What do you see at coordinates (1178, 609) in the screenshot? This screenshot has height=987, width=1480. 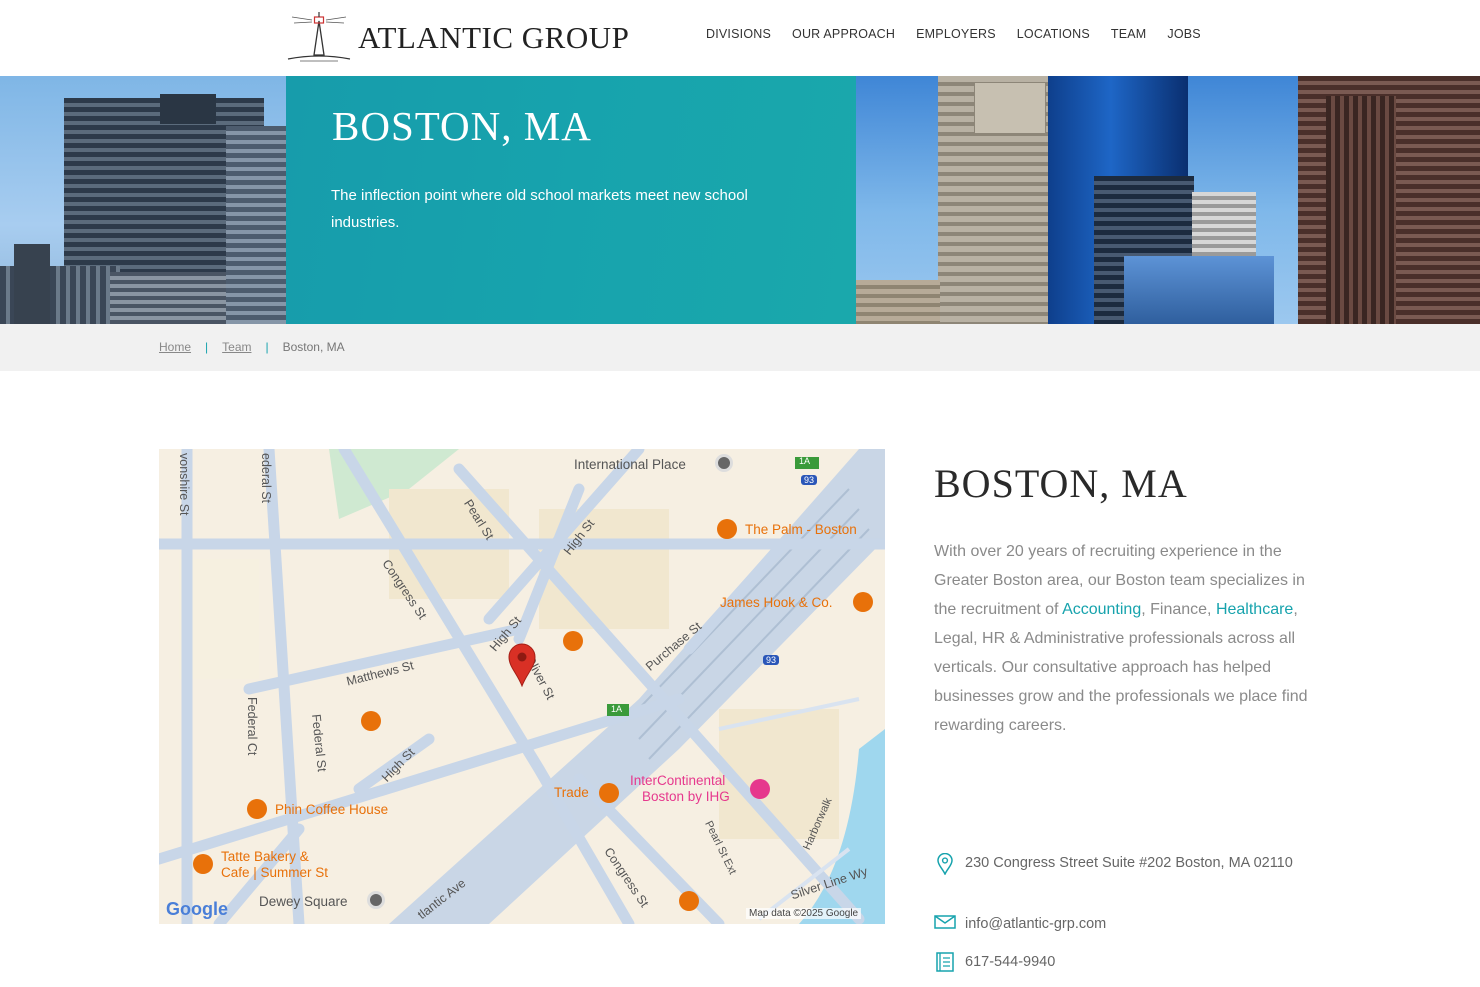 I see `description-text: , Finance,` at bounding box center [1178, 609].